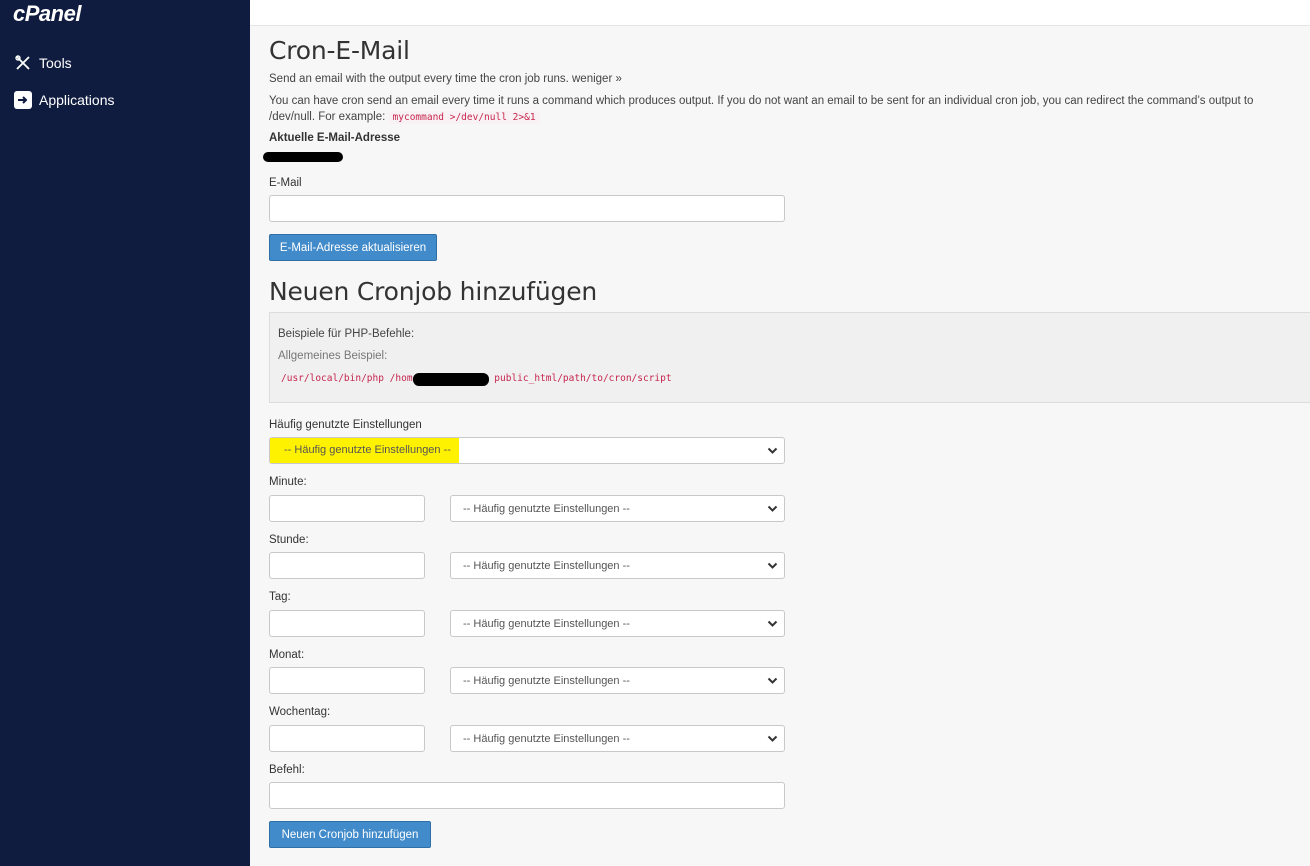 Image resolution: width=1310 pixels, height=866 pixels. What do you see at coordinates (583, 378) in the screenshot?
I see `example-path-suffix: public_html/path/to/cron/script` at bounding box center [583, 378].